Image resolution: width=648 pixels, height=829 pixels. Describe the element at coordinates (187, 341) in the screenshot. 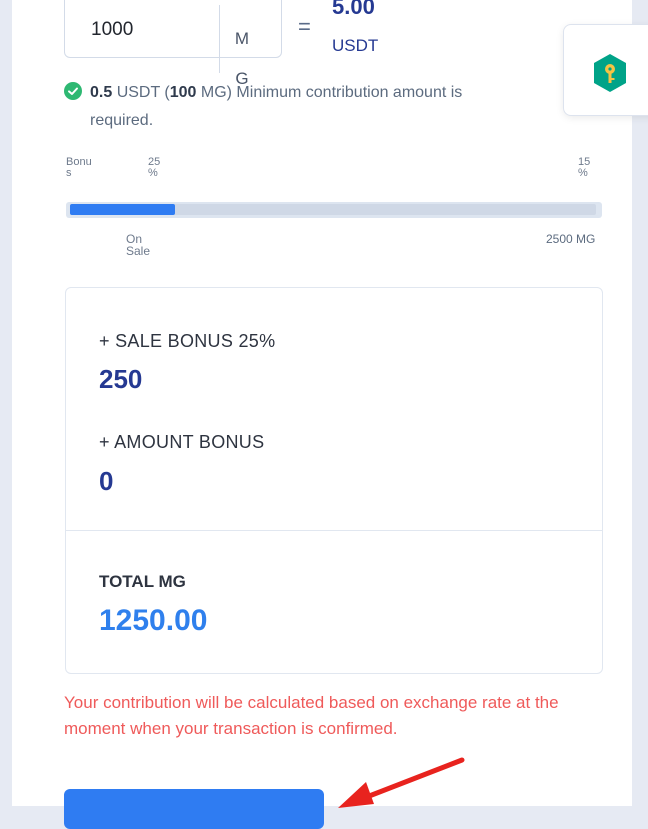

I see `sale-bonus-label: + SALE BONUS 25%` at that location.